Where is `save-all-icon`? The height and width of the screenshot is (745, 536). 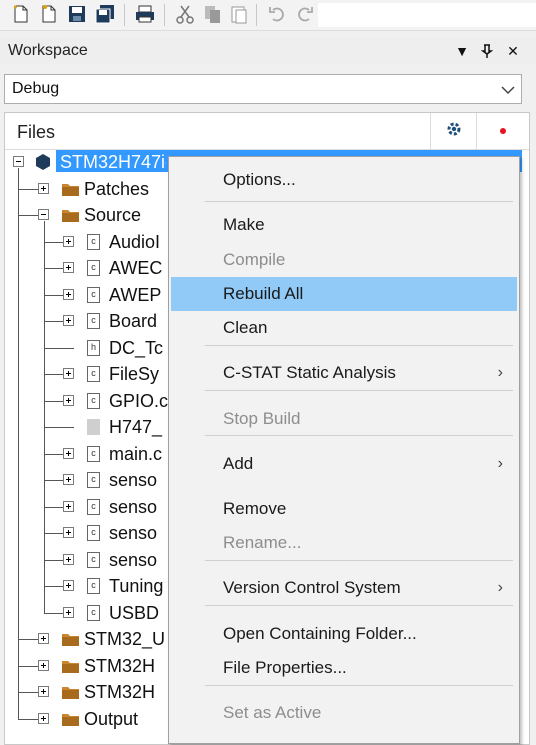 save-all-icon is located at coordinates (105, 14).